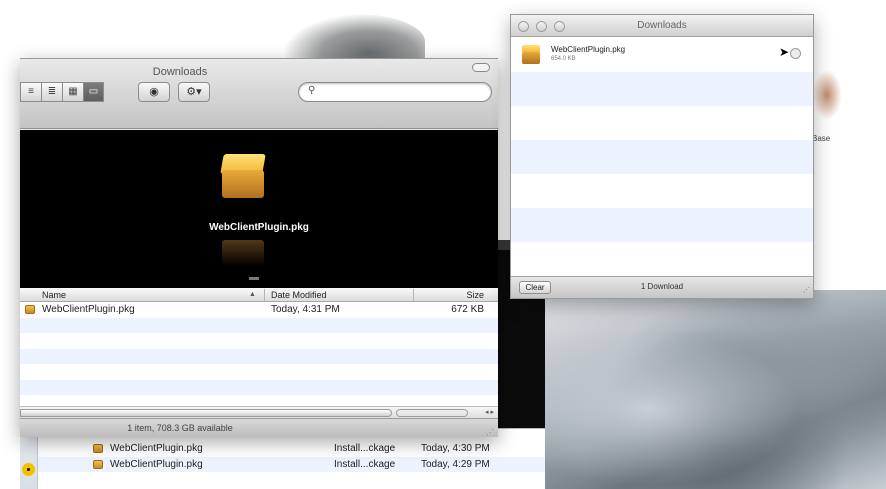  I want to click on coverflow-scrollbar, so click(254, 278).